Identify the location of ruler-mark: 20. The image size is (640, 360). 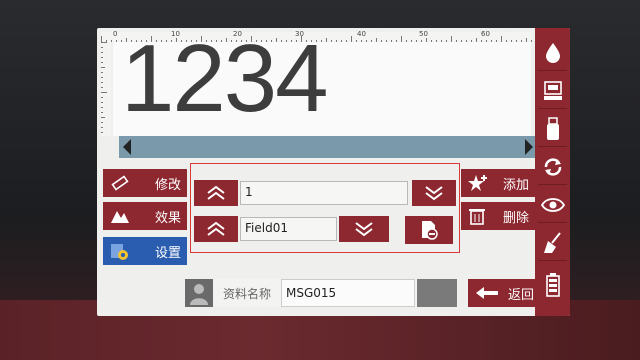
(237, 34).